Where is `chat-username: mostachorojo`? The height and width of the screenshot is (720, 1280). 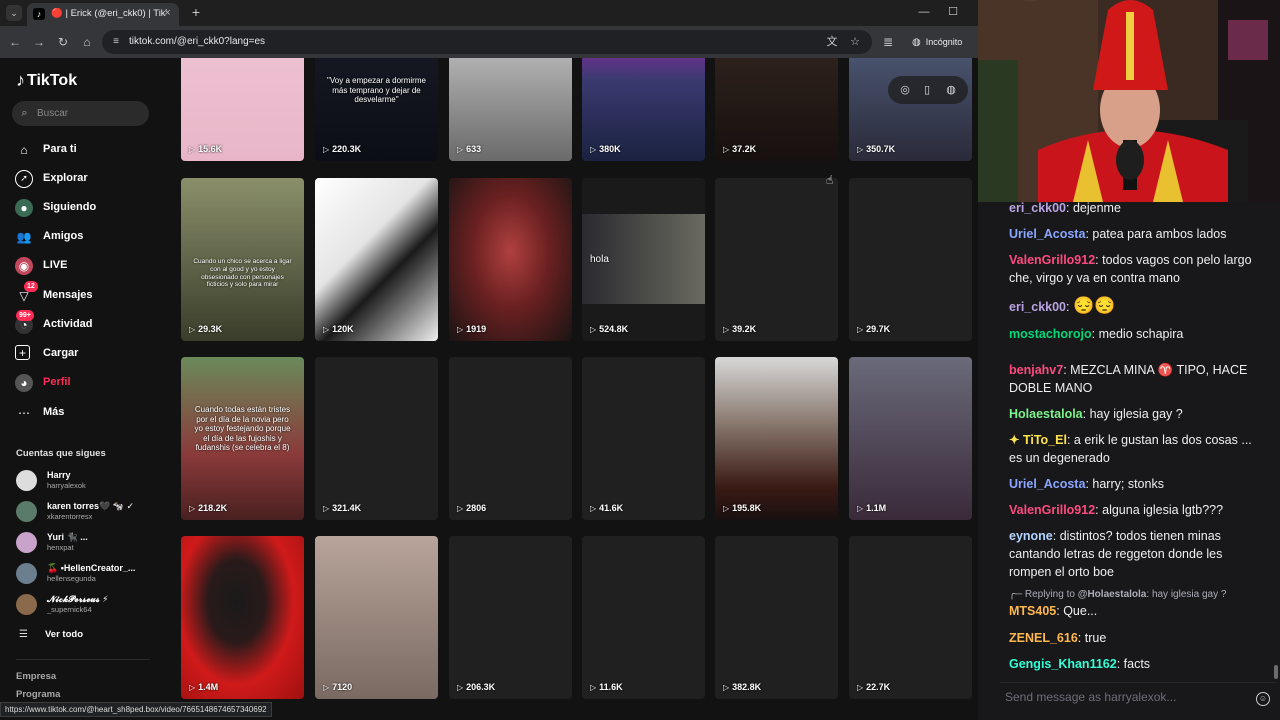
chat-username: mostachorojo is located at coordinates (1050, 334).